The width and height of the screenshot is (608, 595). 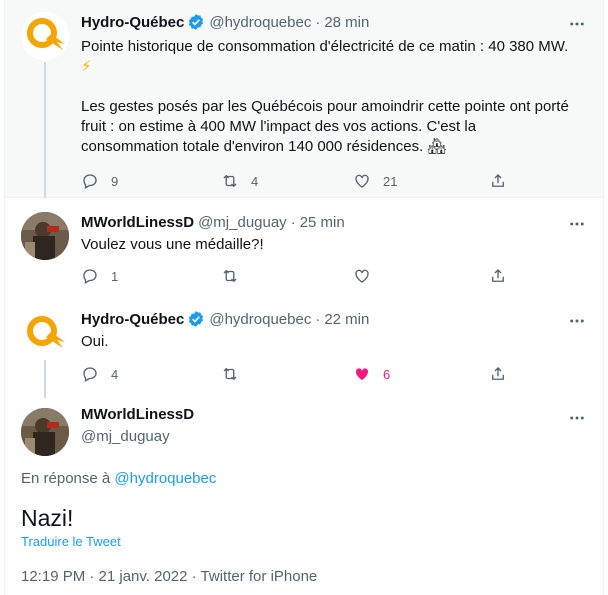 What do you see at coordinates (95, 341) in the screenshot?
I see `tweet-text: Oui.` at bounding box center [95, 341].